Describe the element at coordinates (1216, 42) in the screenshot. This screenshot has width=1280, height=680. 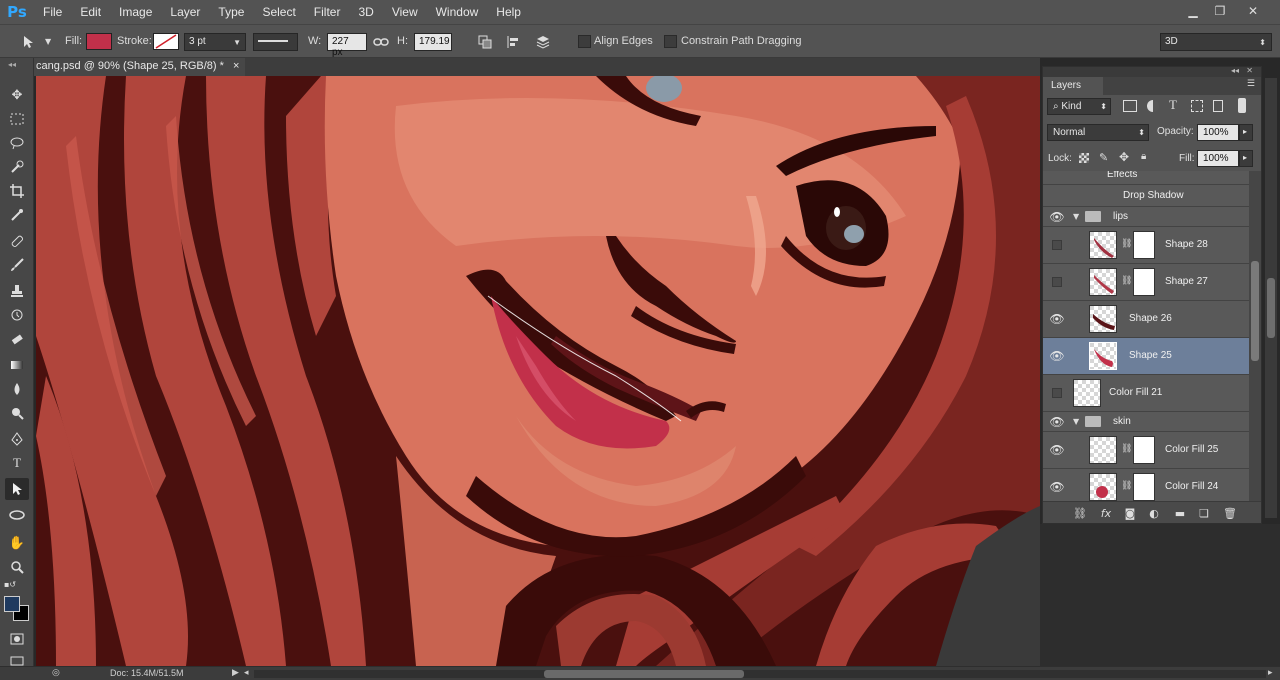
I see `workspace-select: 3D ⬍` at that location.